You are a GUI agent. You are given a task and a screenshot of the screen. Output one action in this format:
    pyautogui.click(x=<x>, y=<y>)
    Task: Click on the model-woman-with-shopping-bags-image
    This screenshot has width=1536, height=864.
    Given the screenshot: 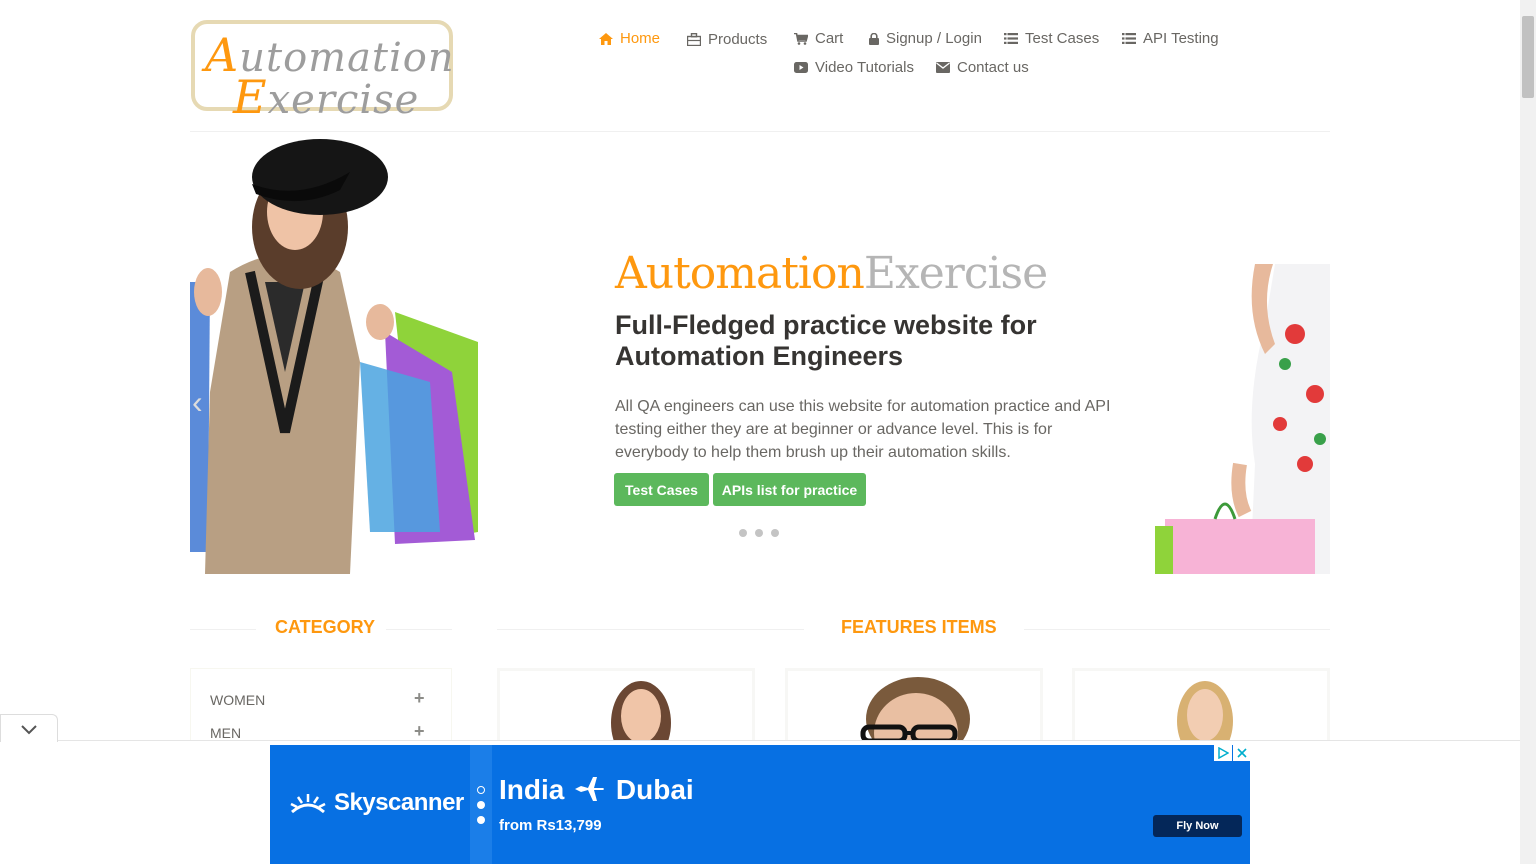 What is the action you would take?
    pyautogui.click(x=334, y=356)
    